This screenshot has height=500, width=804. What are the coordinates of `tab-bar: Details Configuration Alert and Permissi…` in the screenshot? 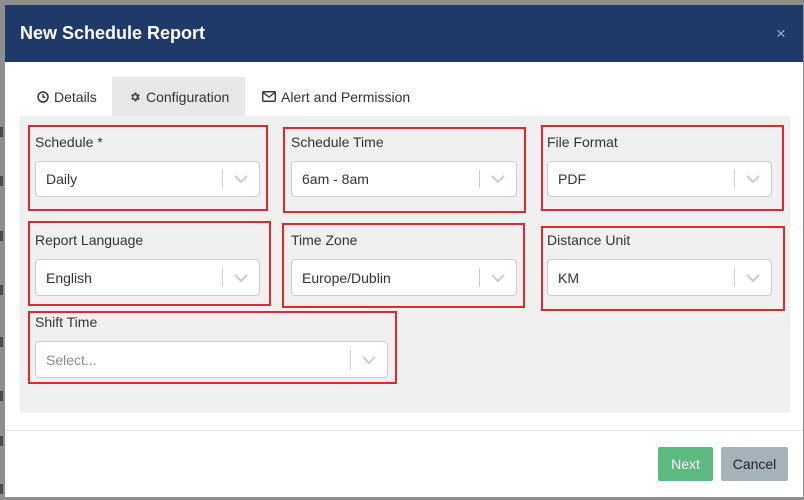 It's located at (404, 96).